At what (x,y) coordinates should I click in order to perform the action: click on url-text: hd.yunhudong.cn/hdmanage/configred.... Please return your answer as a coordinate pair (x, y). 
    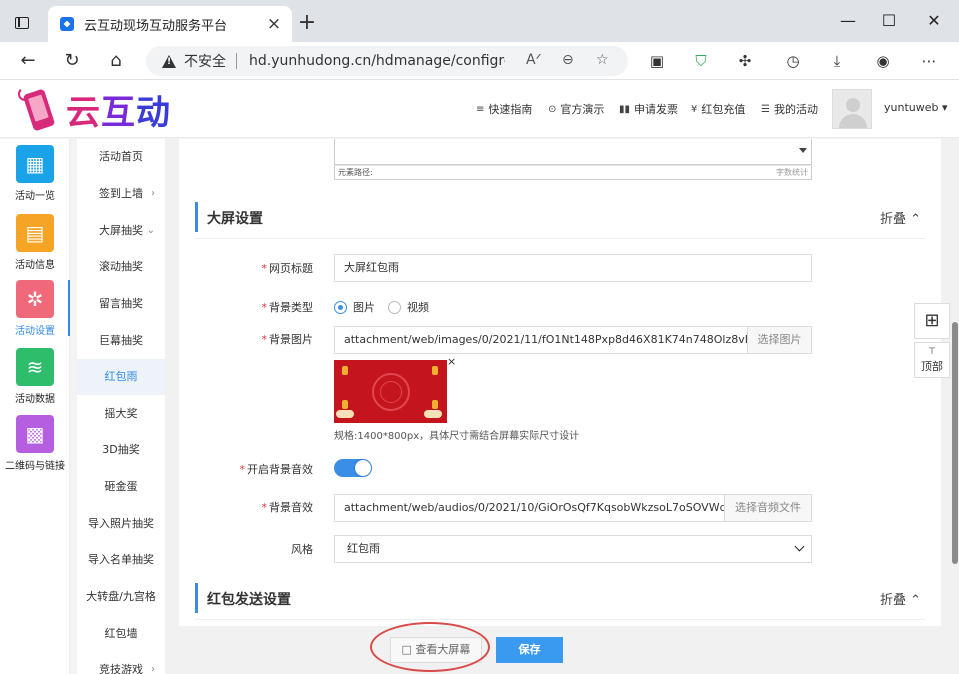
    Looking at the image, I should click on (377, 61).